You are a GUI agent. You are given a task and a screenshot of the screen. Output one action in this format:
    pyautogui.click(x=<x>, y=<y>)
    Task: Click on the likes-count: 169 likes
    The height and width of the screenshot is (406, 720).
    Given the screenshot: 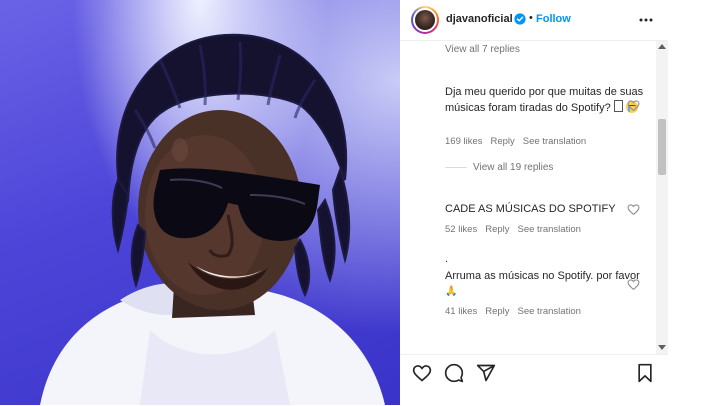 What is the action you would take?
    pyautogui.click(x=464, y=141)
    